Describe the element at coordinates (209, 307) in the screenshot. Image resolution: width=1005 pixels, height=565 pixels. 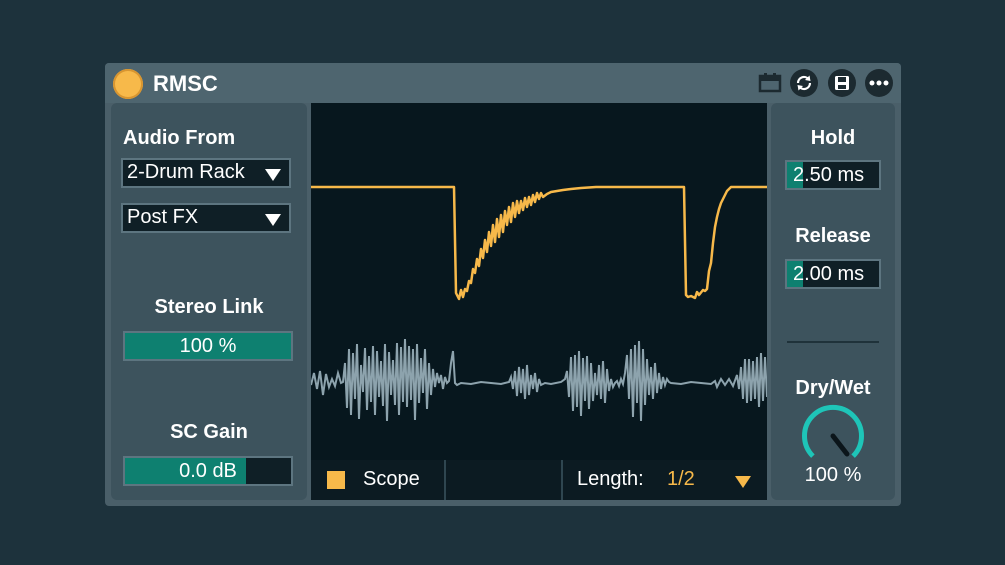
I see `stereo-link-label: Stereo Link` at that location.